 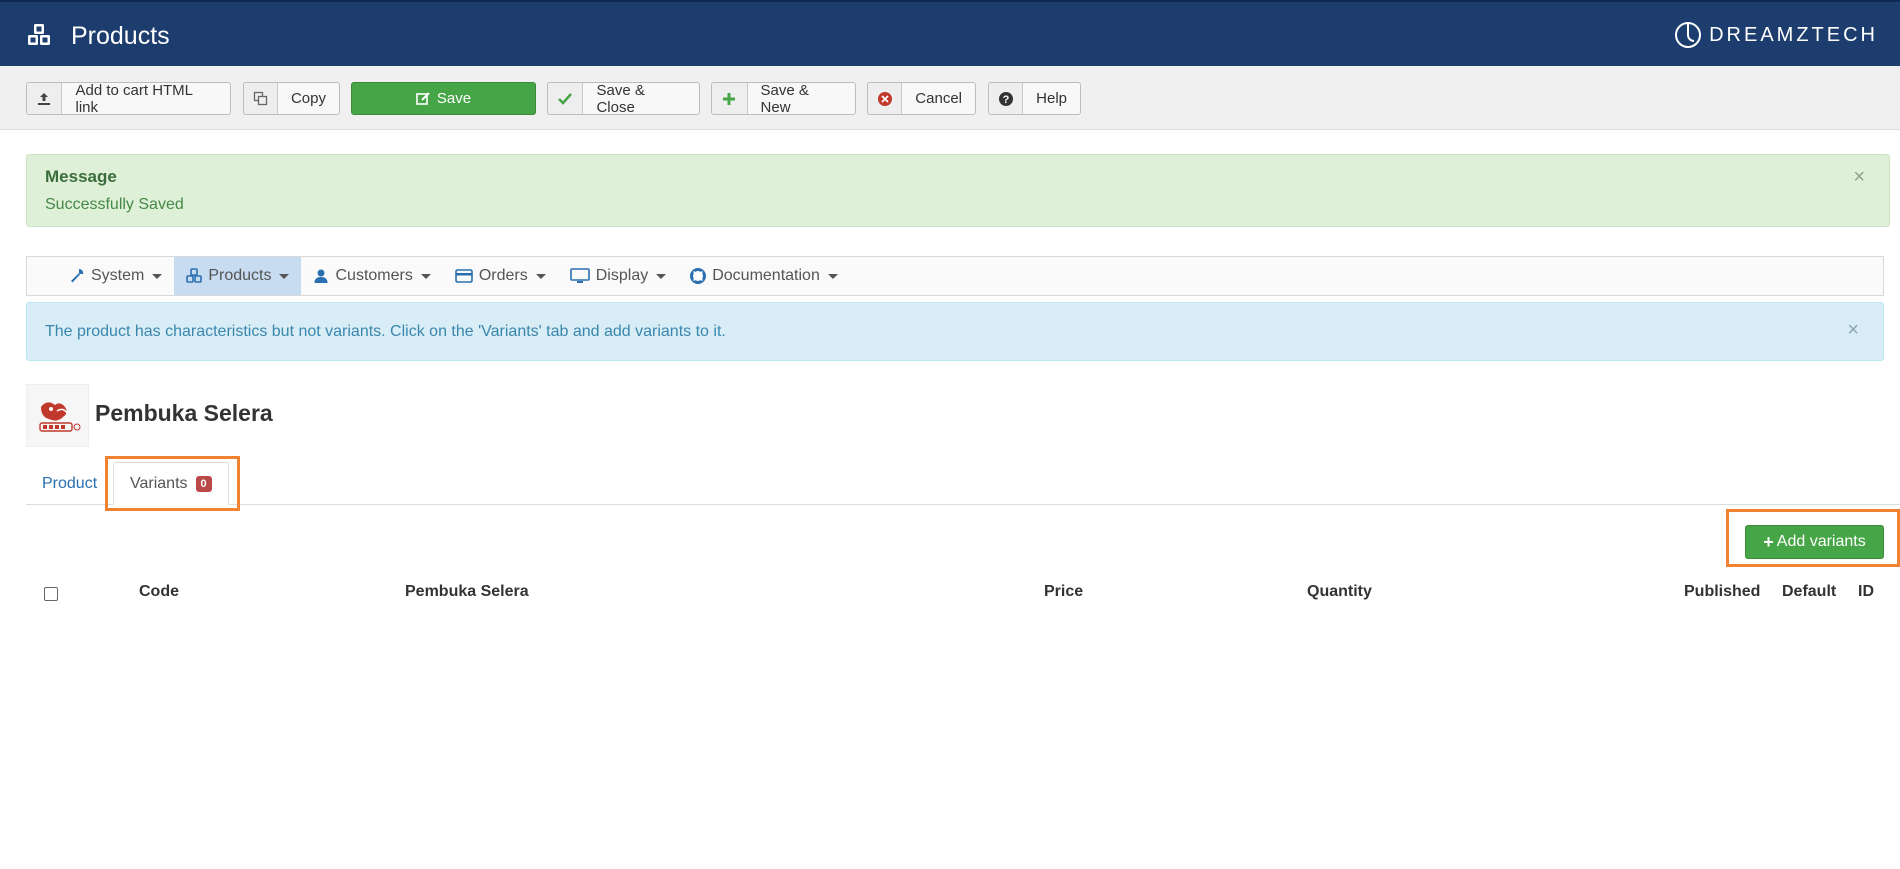 What do you see at coordinates (321, 276) in the screenshot?
I see `user-icon` at bounding box center [321, 276].